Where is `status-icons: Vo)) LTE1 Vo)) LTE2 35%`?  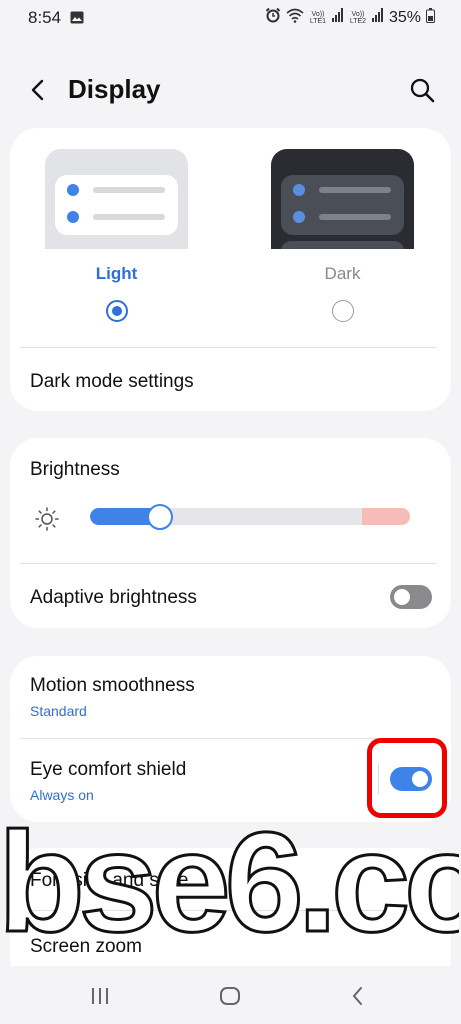 status-icons: Vo)) LTE1 Vo)) LTE2 35% is located at coordinates (350, 17).